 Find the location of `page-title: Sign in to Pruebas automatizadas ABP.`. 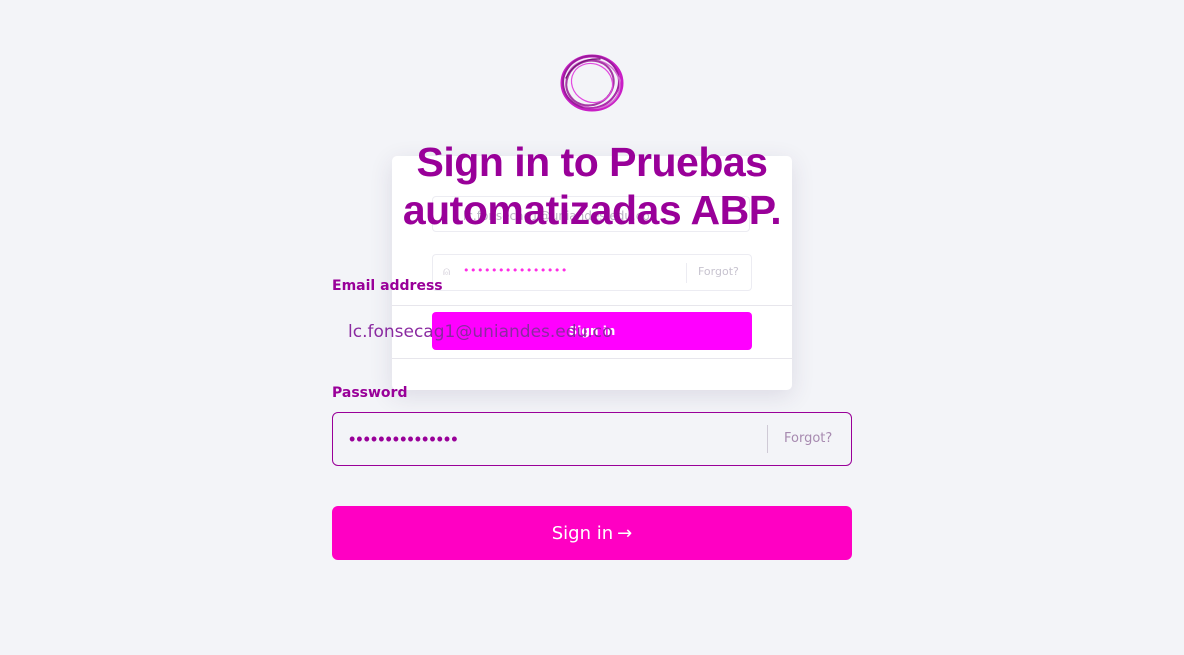

page-title: Sign in to Pruebas automatizadas ABP. is located at coordinates (592, 186).